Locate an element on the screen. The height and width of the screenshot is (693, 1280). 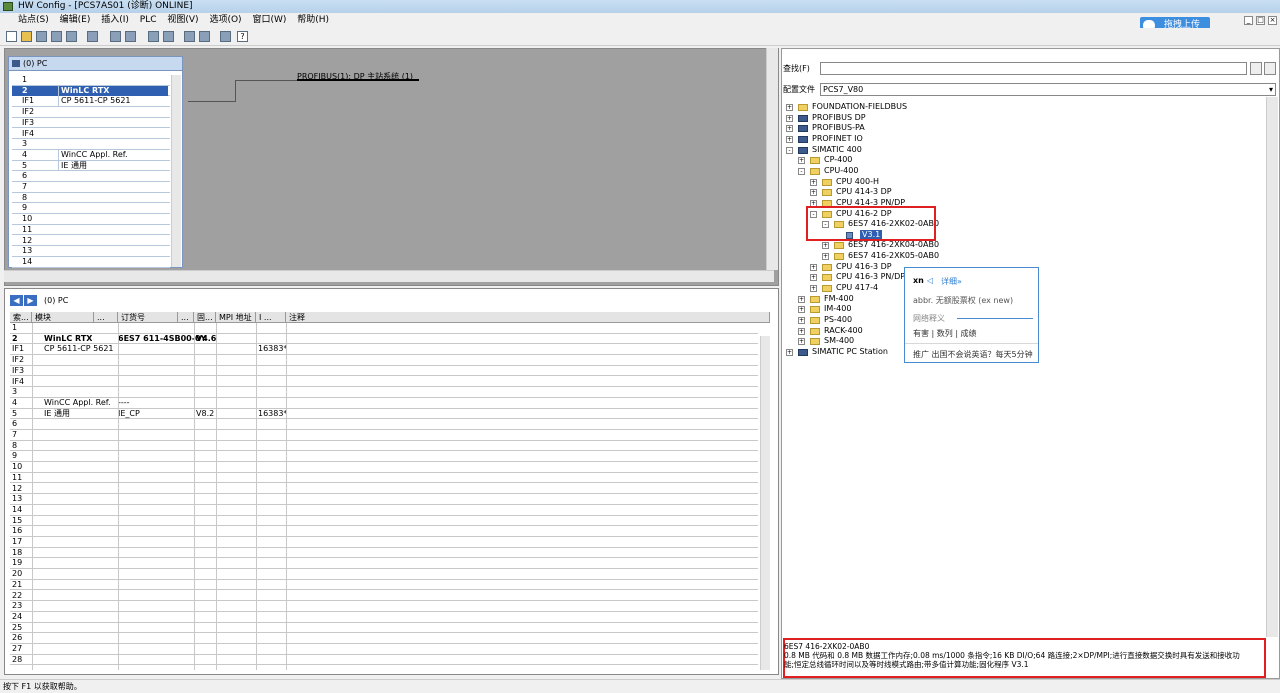
rack-slot-row: 14 is located at coordinates (91, 262).